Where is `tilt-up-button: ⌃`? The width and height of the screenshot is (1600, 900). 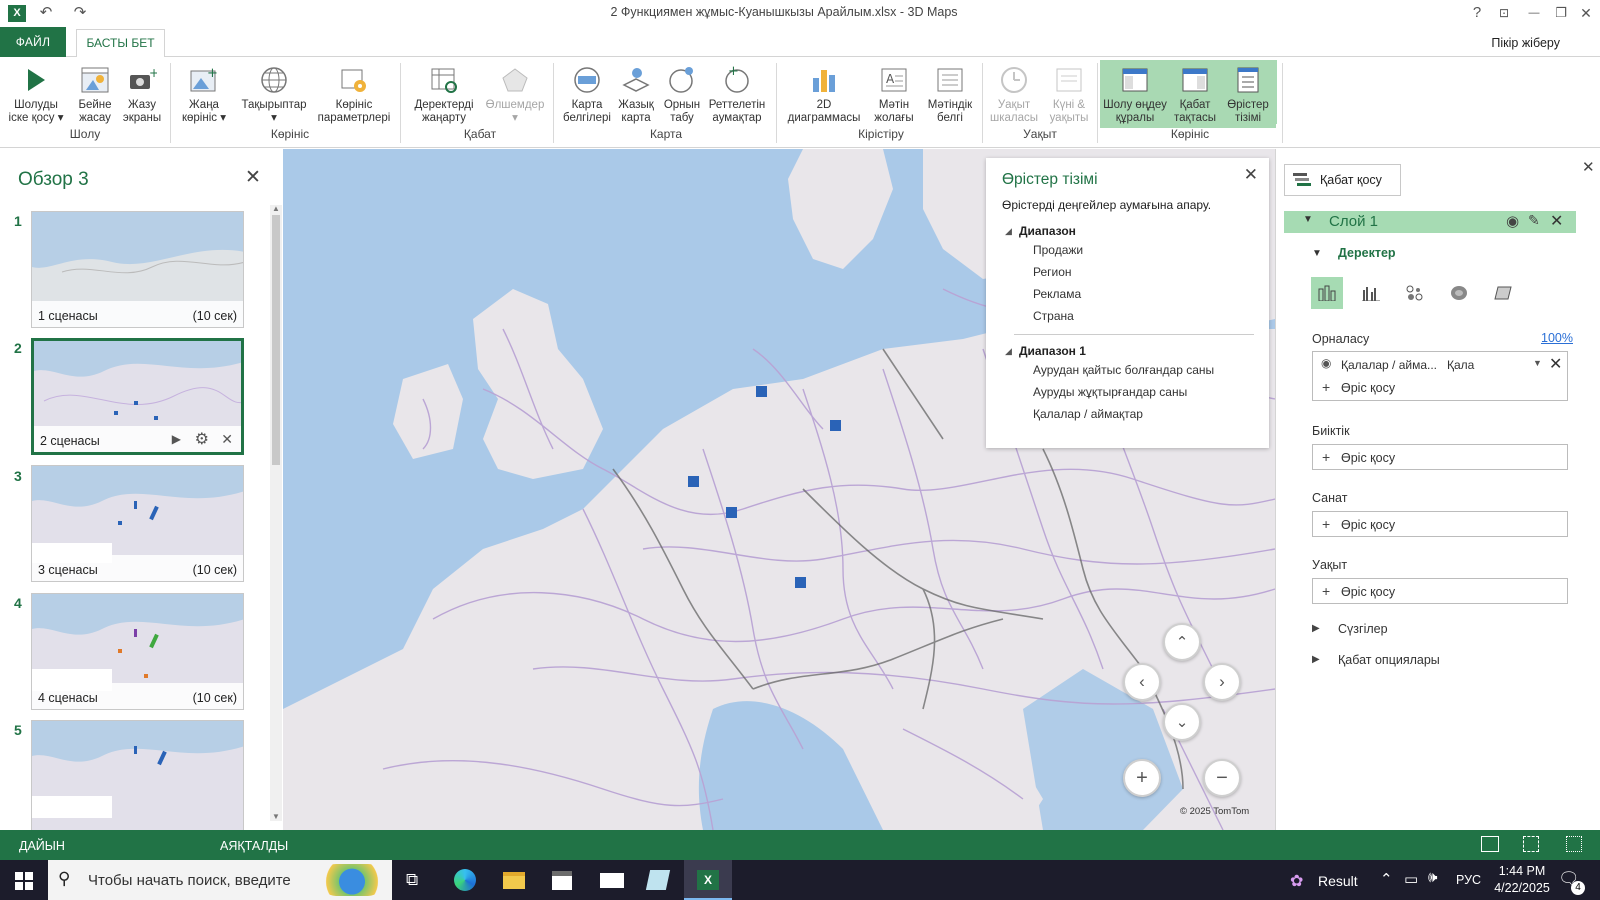 tilt-up-button: ⌃ is located at coordinates (1182, 642).